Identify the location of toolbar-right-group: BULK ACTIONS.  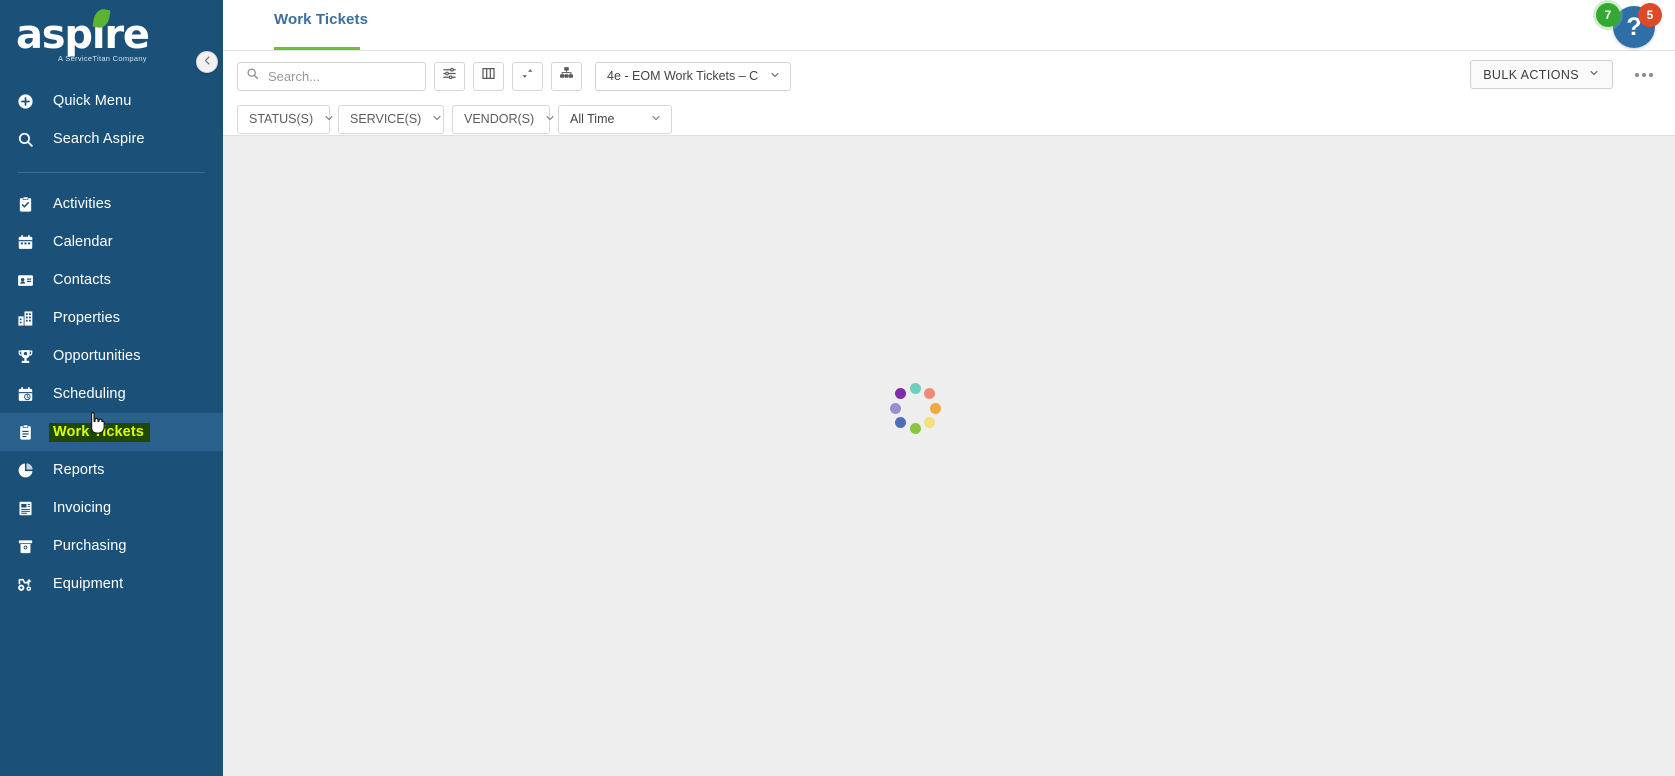
(1565, 74).